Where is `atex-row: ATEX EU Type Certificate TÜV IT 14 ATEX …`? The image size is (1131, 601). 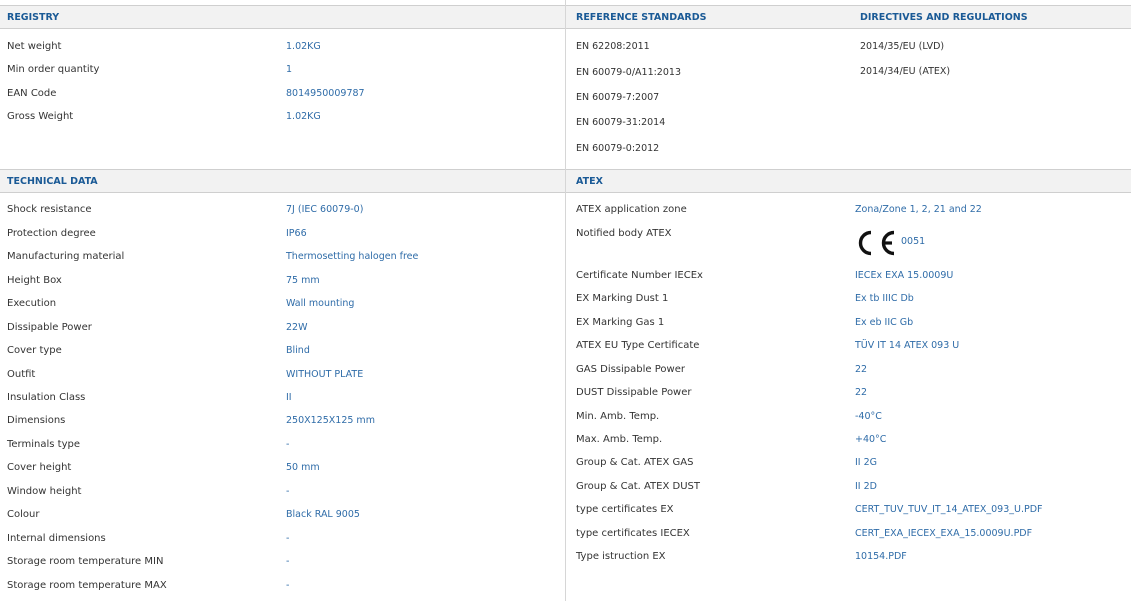
atex-row: ATEX EU Type Certificate TÜV IT 14 ATEX … is located at coordinates (848, 347).